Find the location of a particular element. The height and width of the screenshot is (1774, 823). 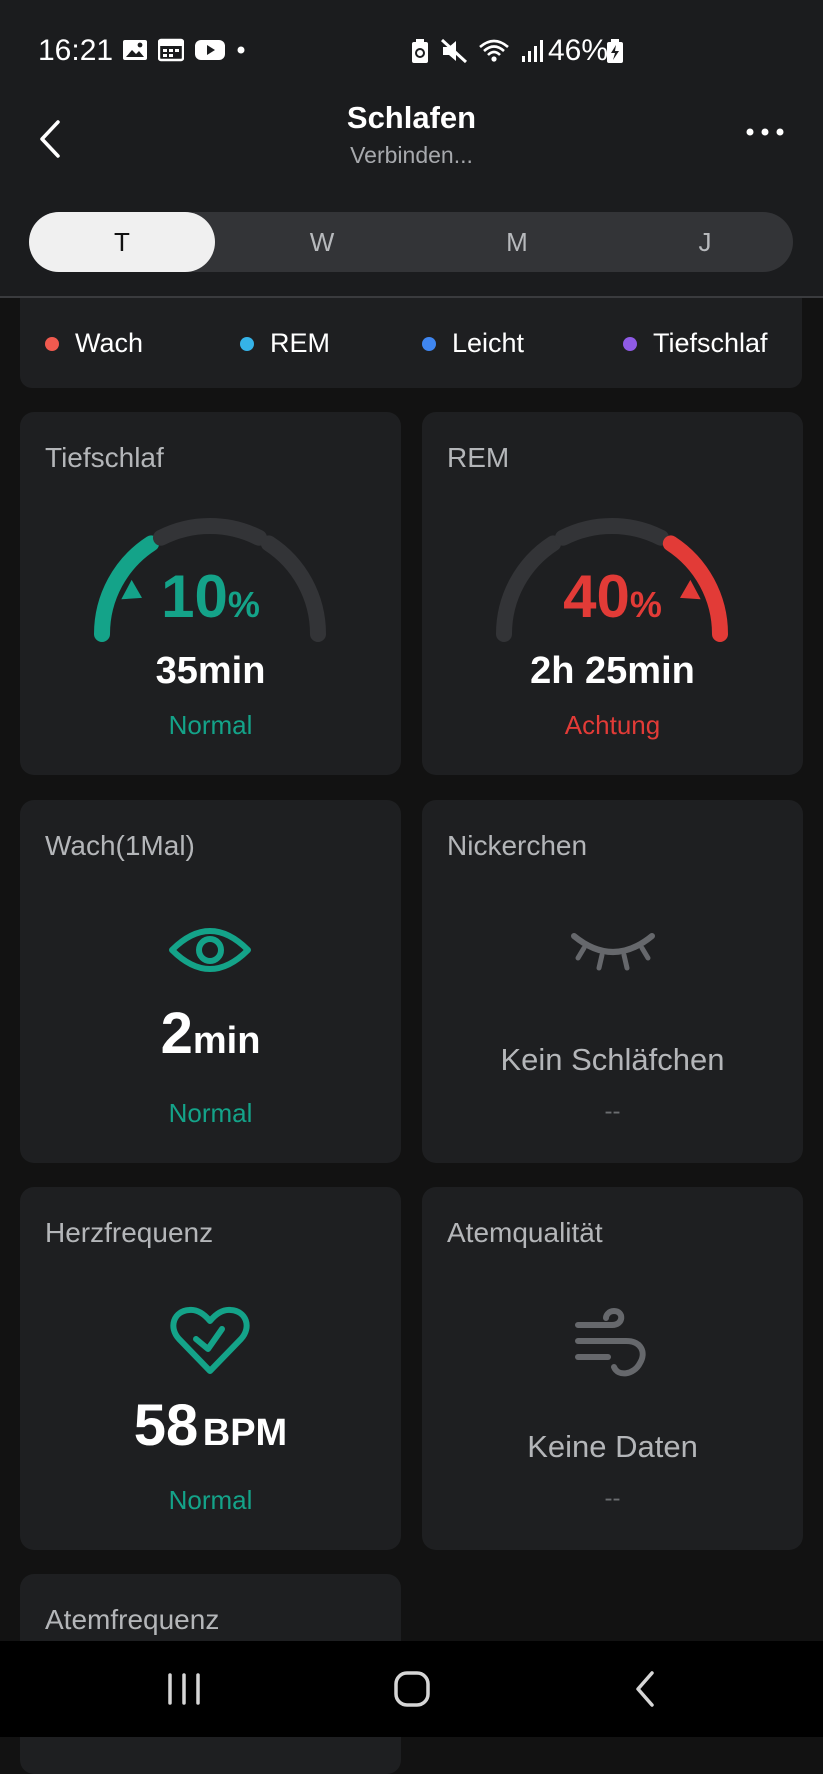

legend-item-rem: REM is located at coordinates (285, 343).